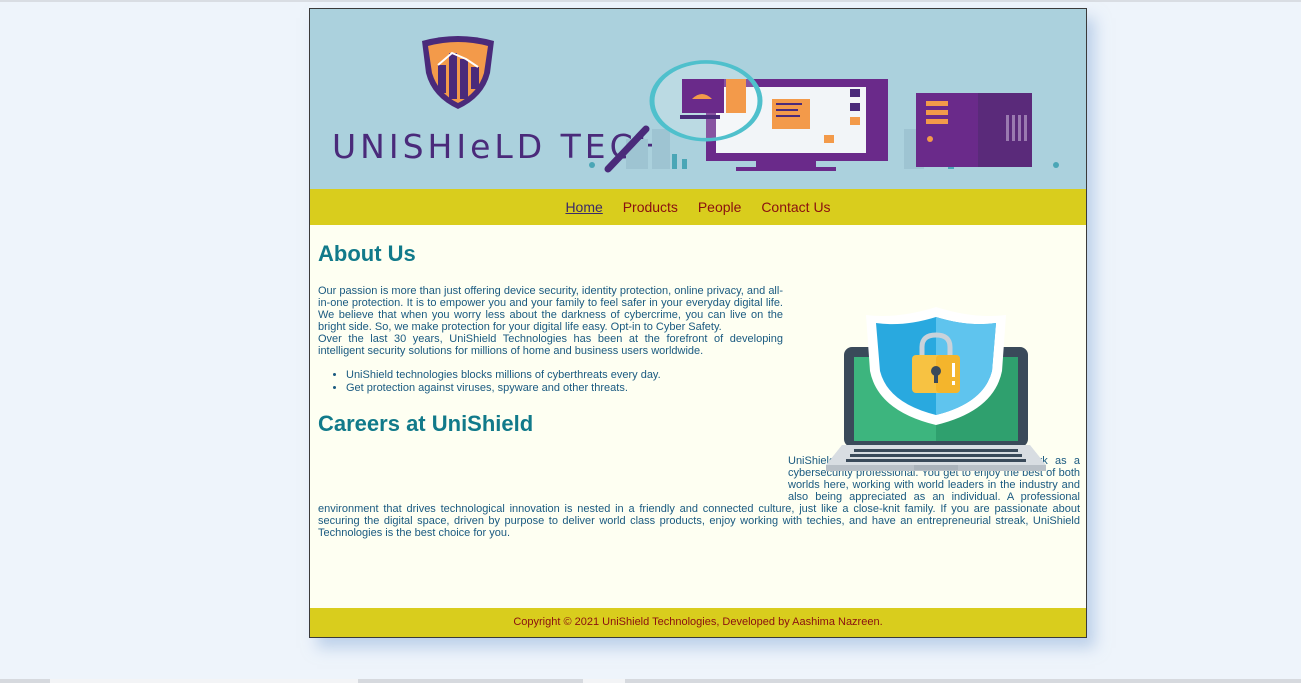 The image size is (1301, 683). Describe the element at coordinates (458, 72) in the screenshot. I see `shield-logo-icon` at that location.